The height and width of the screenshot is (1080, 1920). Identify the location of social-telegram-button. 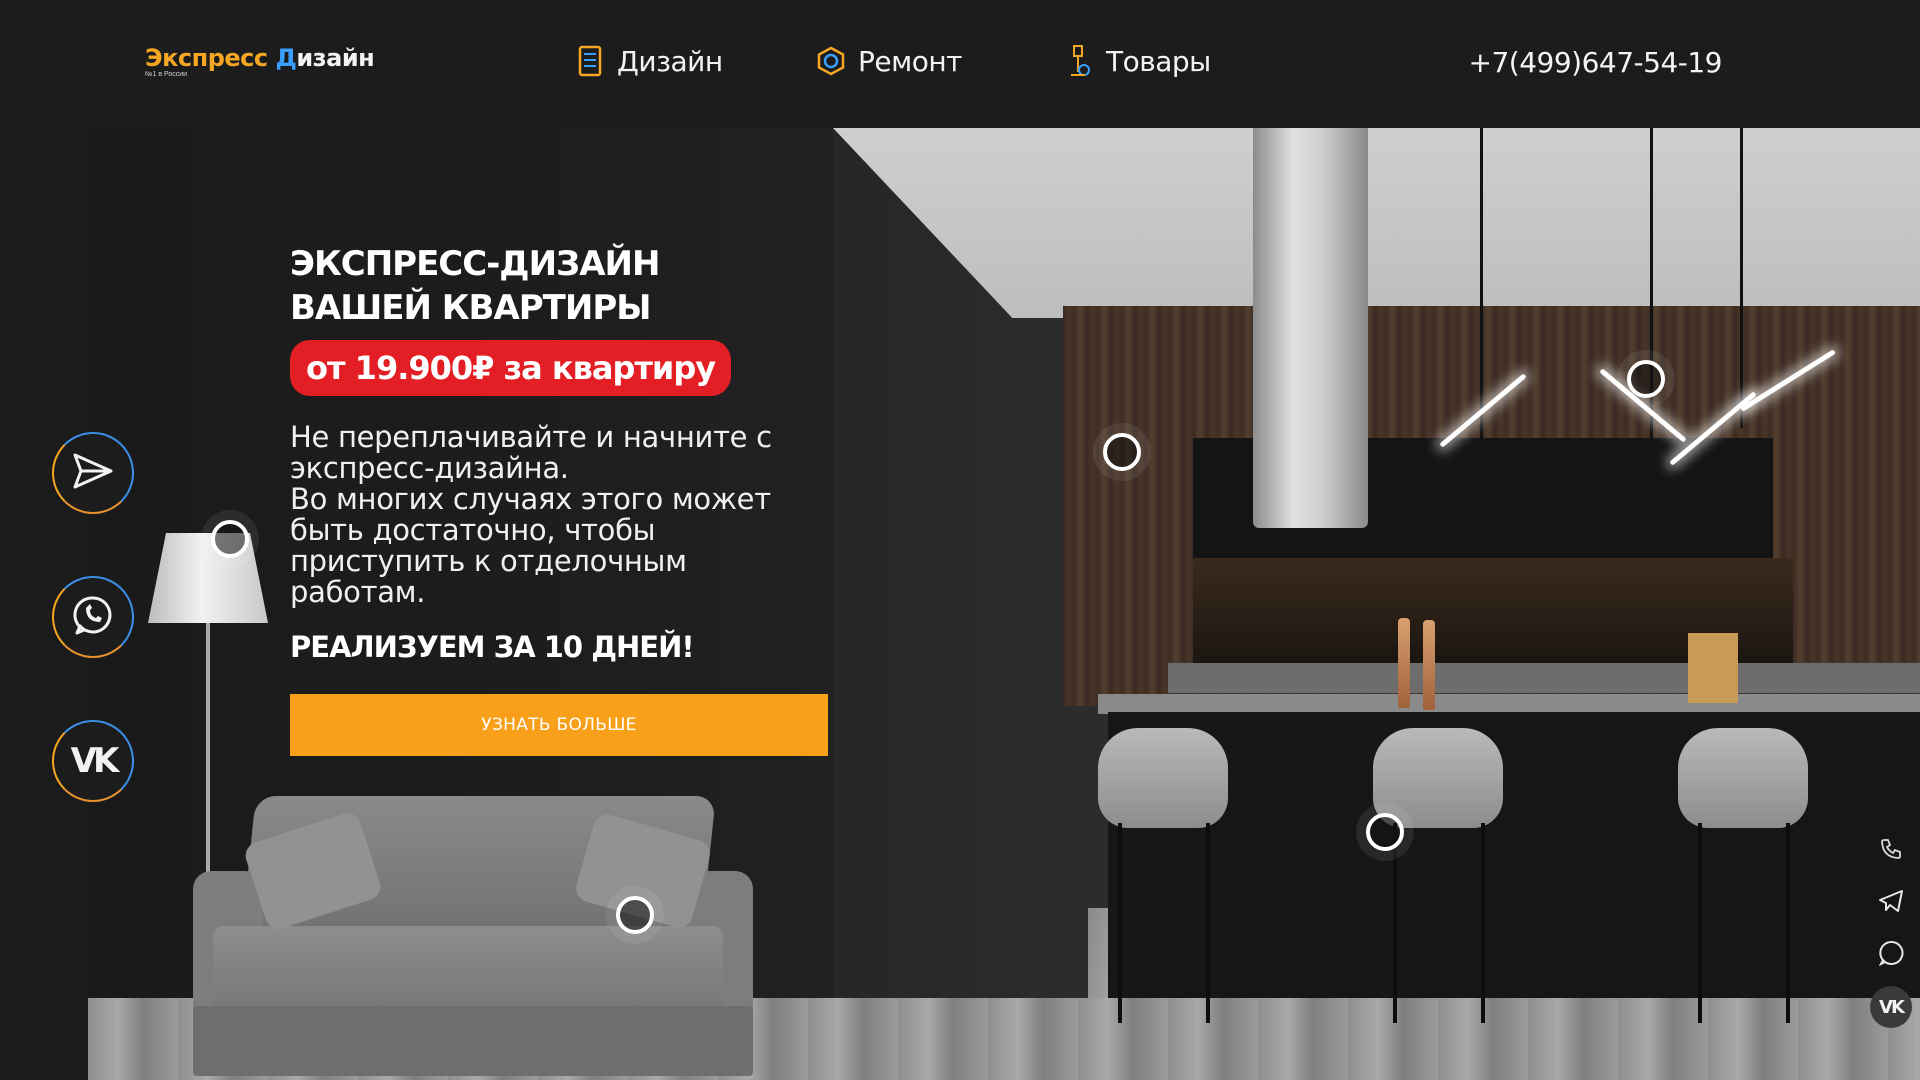
(93, 473).